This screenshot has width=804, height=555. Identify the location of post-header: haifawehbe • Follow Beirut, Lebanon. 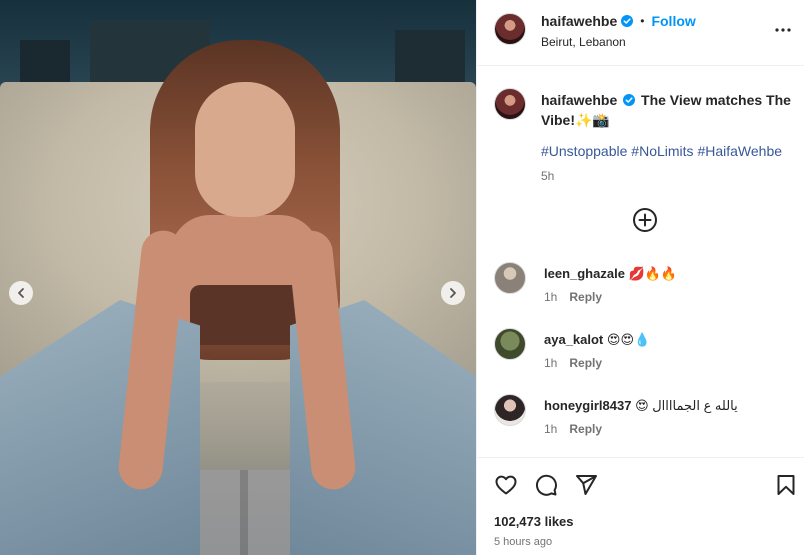
(640, 33).